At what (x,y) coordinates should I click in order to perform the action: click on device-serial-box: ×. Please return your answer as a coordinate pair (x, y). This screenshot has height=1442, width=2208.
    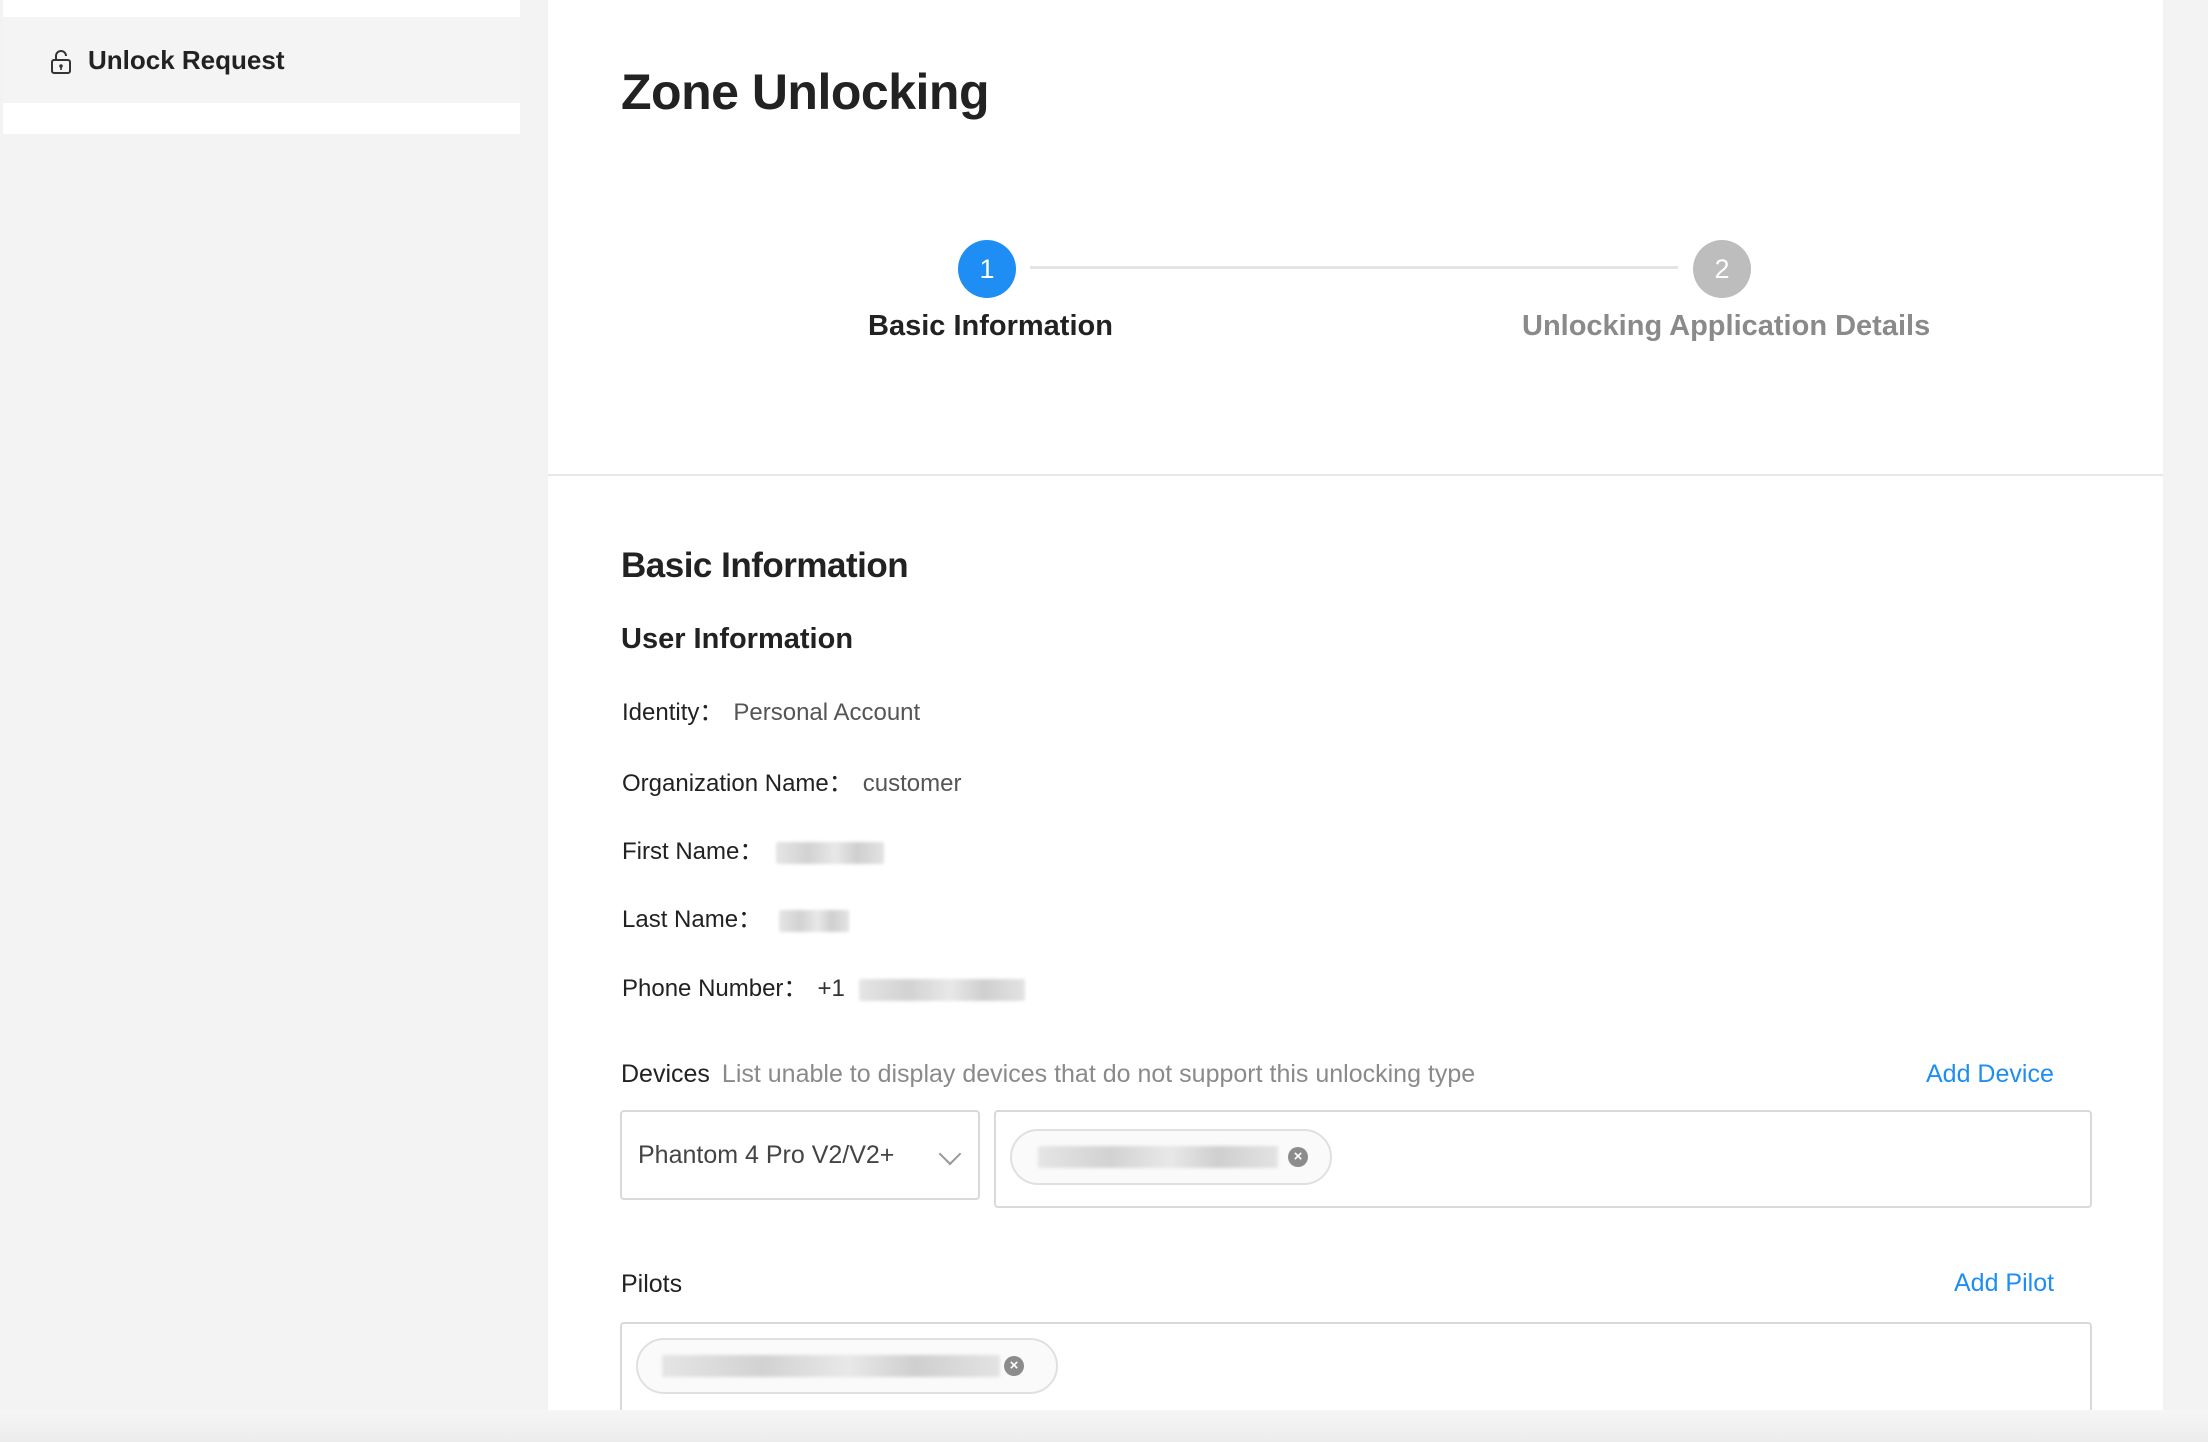
    Looking at the image, I should click on (1543, 1159).